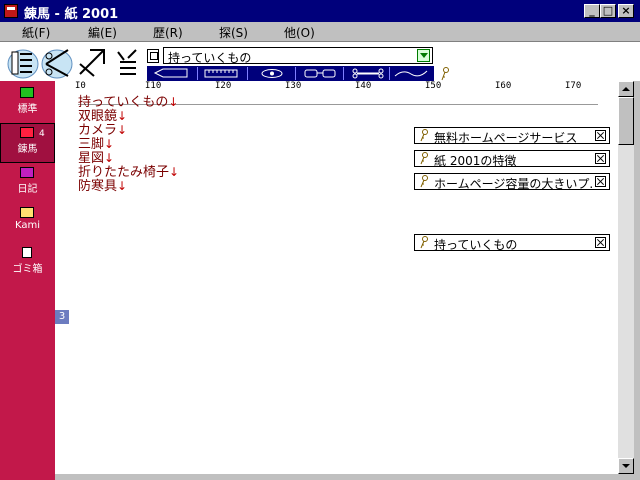 This screenshot has height=480, width=640. I want to click on sidebar-item-label: 日記, so click(27, 189).